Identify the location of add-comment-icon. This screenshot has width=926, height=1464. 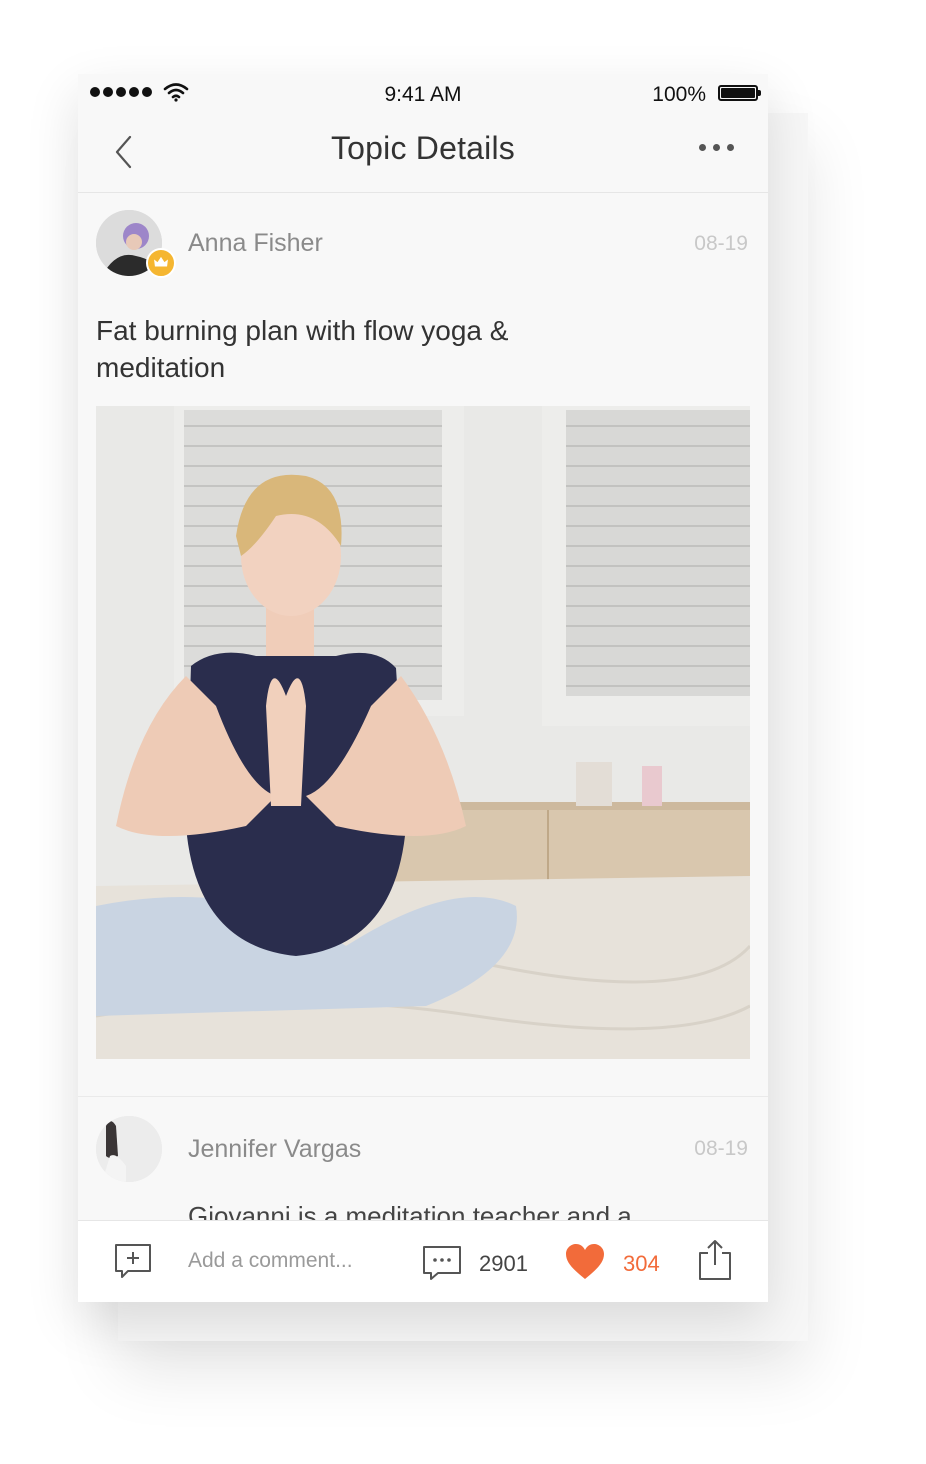
(133, 1261).